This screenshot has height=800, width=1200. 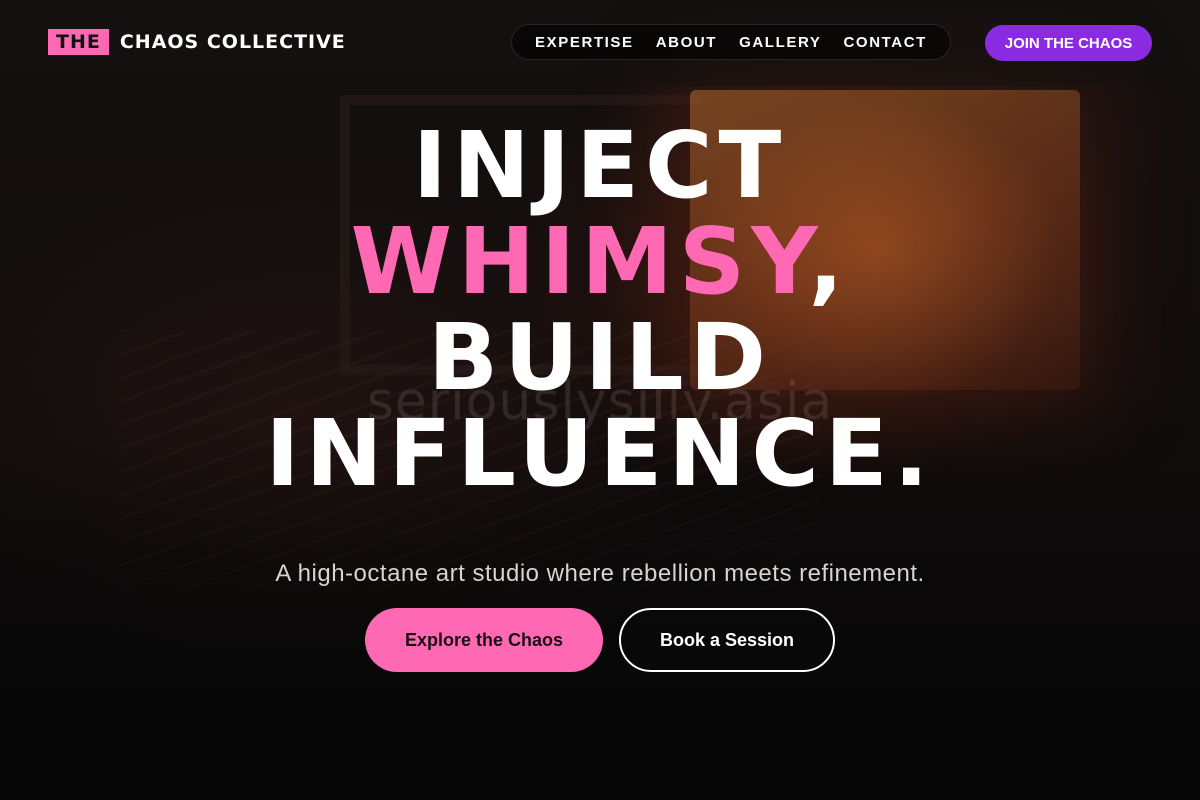 I want to click on hero-line-2: WHIMSY,, so click(x=600, y=262).